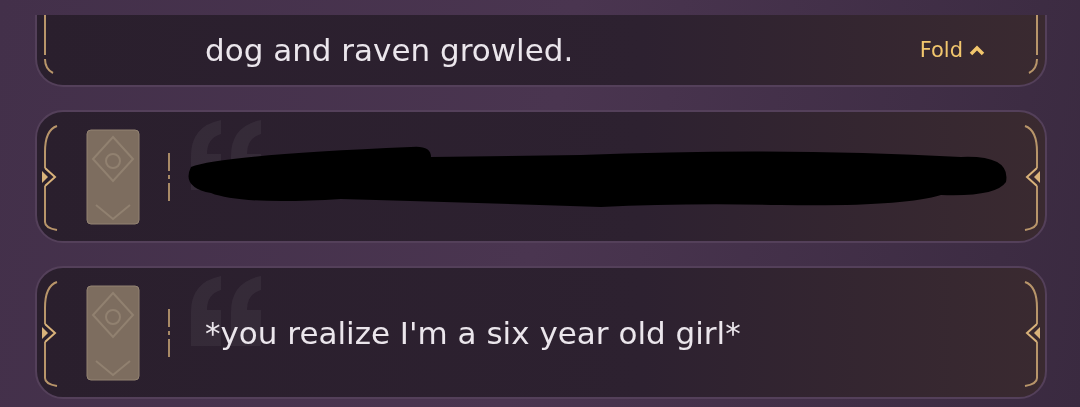 Image resolution: width=1080 pixels, height=407 pixels. What do you see at coordinates (389, 50) in the screenshot?
I see `message-text: dog and raven growled.` at bounding box center [389, 50].